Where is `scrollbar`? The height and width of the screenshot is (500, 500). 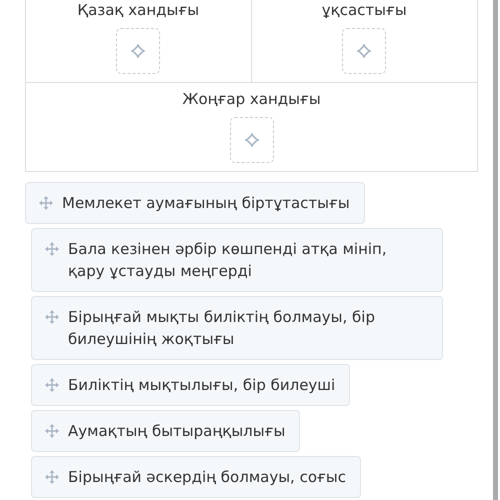
scrollbar is located at coordinates (495, 250).